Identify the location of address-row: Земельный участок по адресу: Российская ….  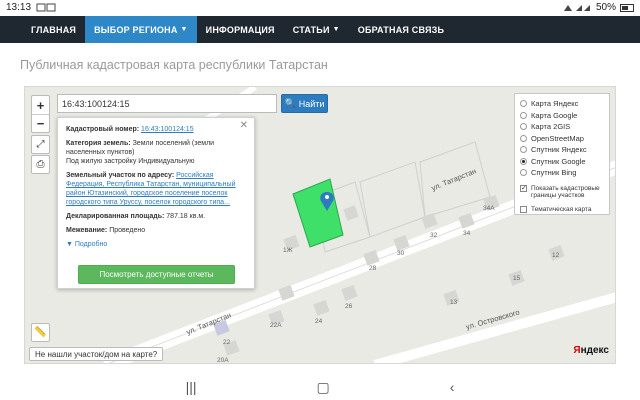
(156, 189).